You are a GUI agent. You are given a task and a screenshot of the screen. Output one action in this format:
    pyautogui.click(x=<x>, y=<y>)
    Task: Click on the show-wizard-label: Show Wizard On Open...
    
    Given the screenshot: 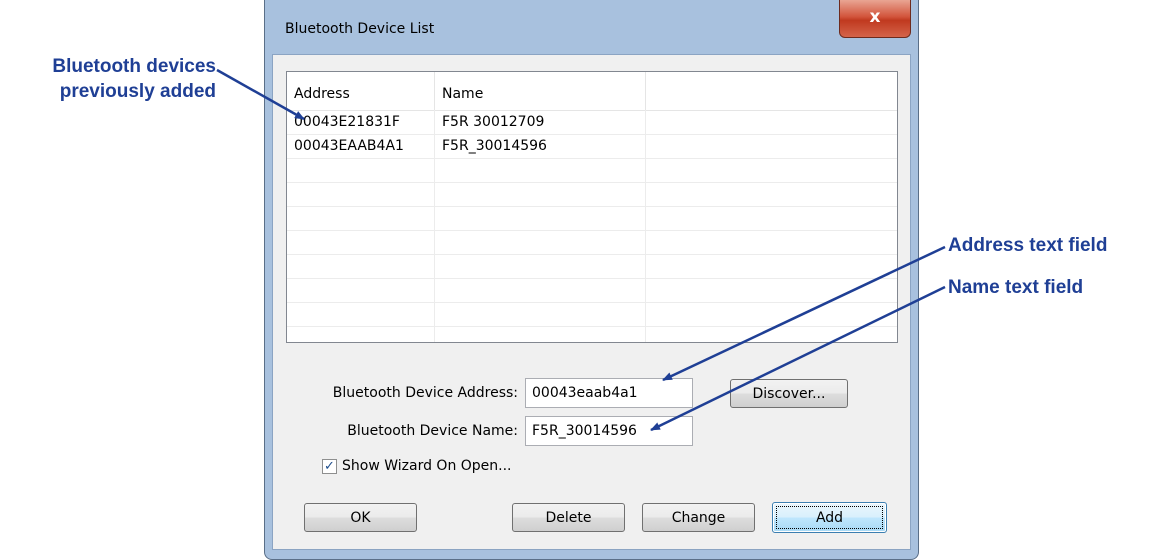 What is the action you would take?
    pyautogui.click(x=427, y=466)
    